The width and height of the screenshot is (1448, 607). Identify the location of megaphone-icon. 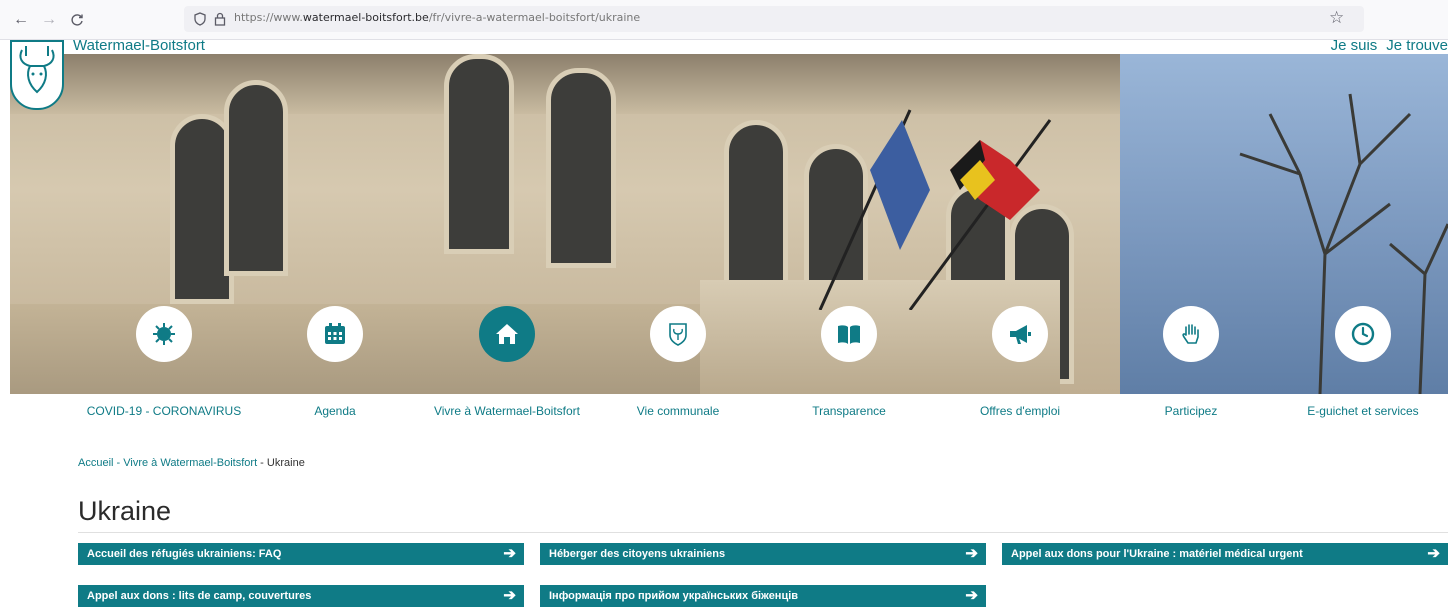
(1020, 334).